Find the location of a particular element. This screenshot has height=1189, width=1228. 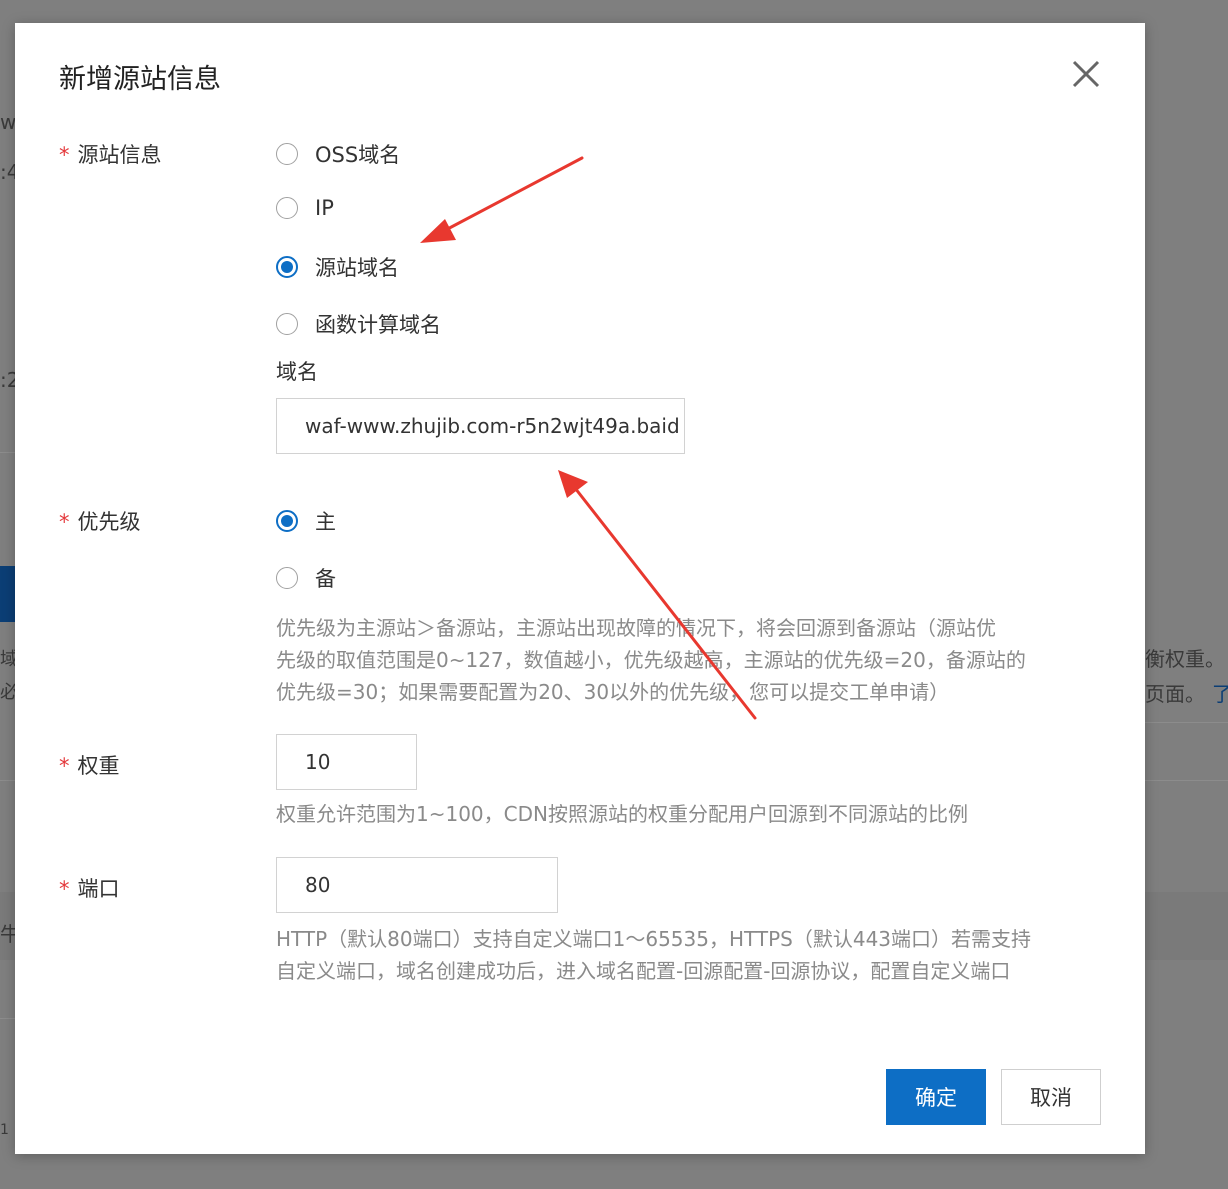

origin-info-label: * 源站信息 is located at coordinates (110, 154).